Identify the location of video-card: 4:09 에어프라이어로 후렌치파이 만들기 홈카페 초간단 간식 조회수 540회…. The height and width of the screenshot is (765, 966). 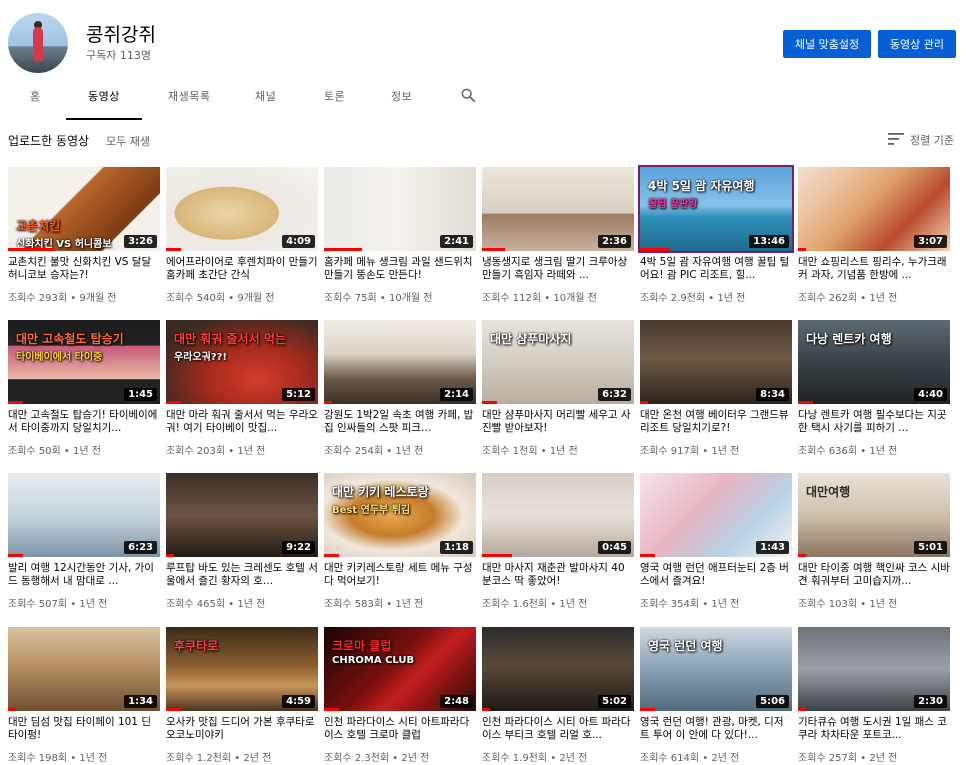
(242, 237).